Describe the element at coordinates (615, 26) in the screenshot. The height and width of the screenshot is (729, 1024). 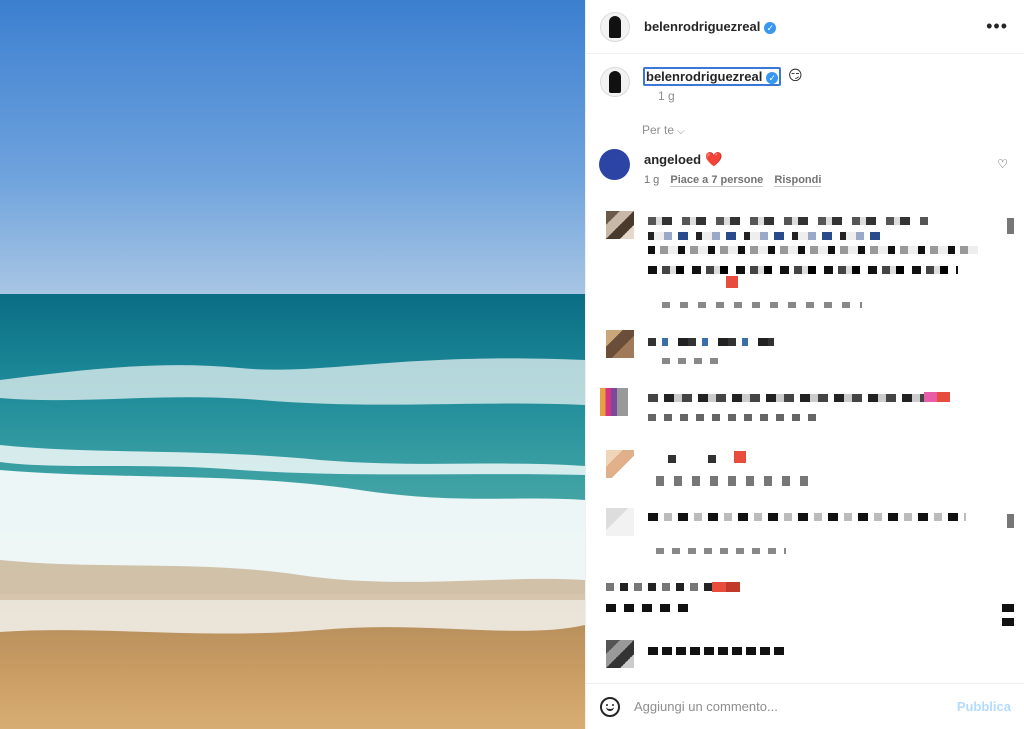
I see `author-avatar` at that location.